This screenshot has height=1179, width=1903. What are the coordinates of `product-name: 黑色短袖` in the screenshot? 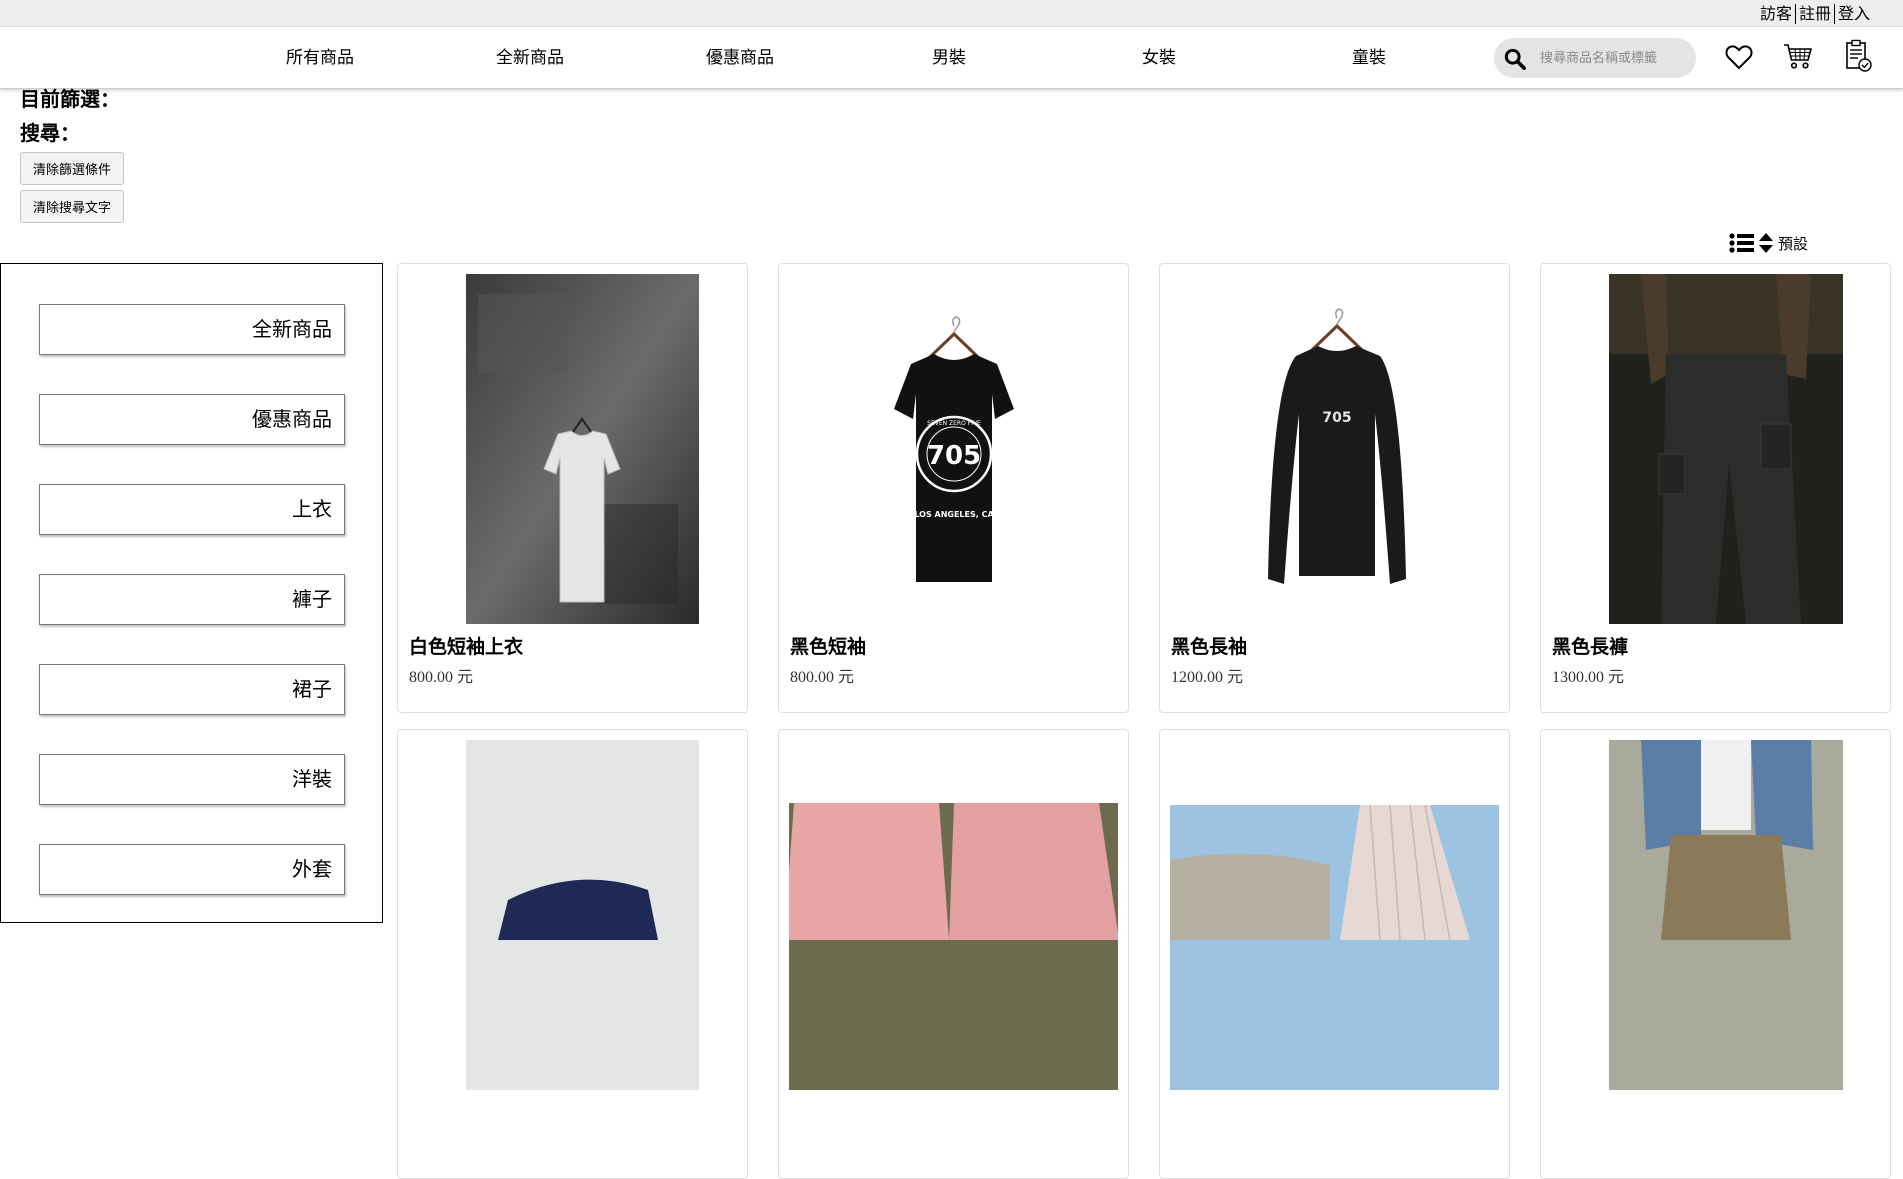 It's located at (828, 647).